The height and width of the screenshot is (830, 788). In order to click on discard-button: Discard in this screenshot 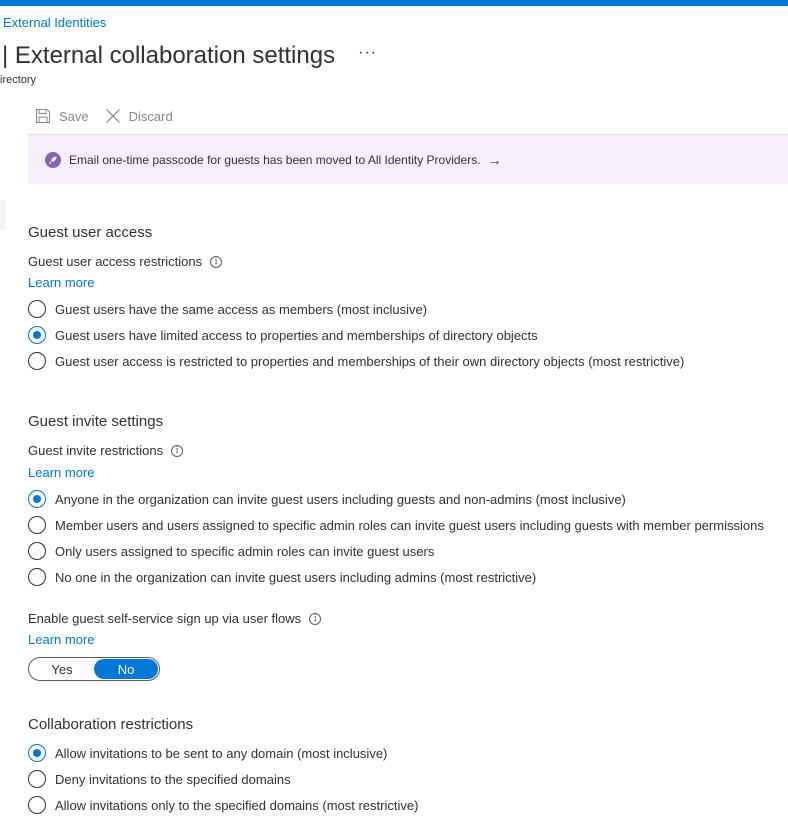, I will do `click(139, 116)`.